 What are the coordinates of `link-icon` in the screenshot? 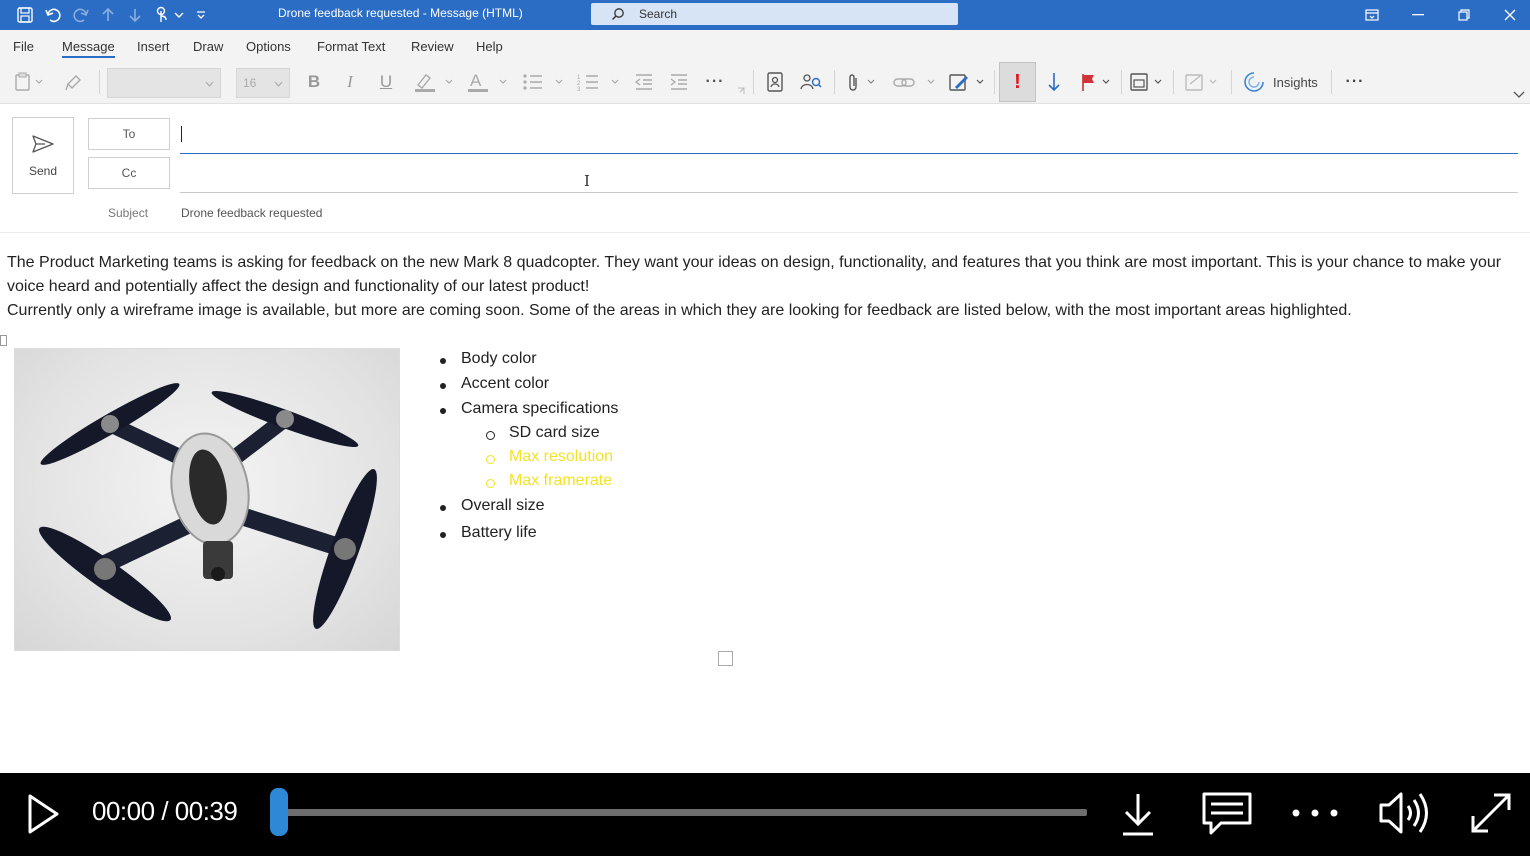 It's located at (914, 82).